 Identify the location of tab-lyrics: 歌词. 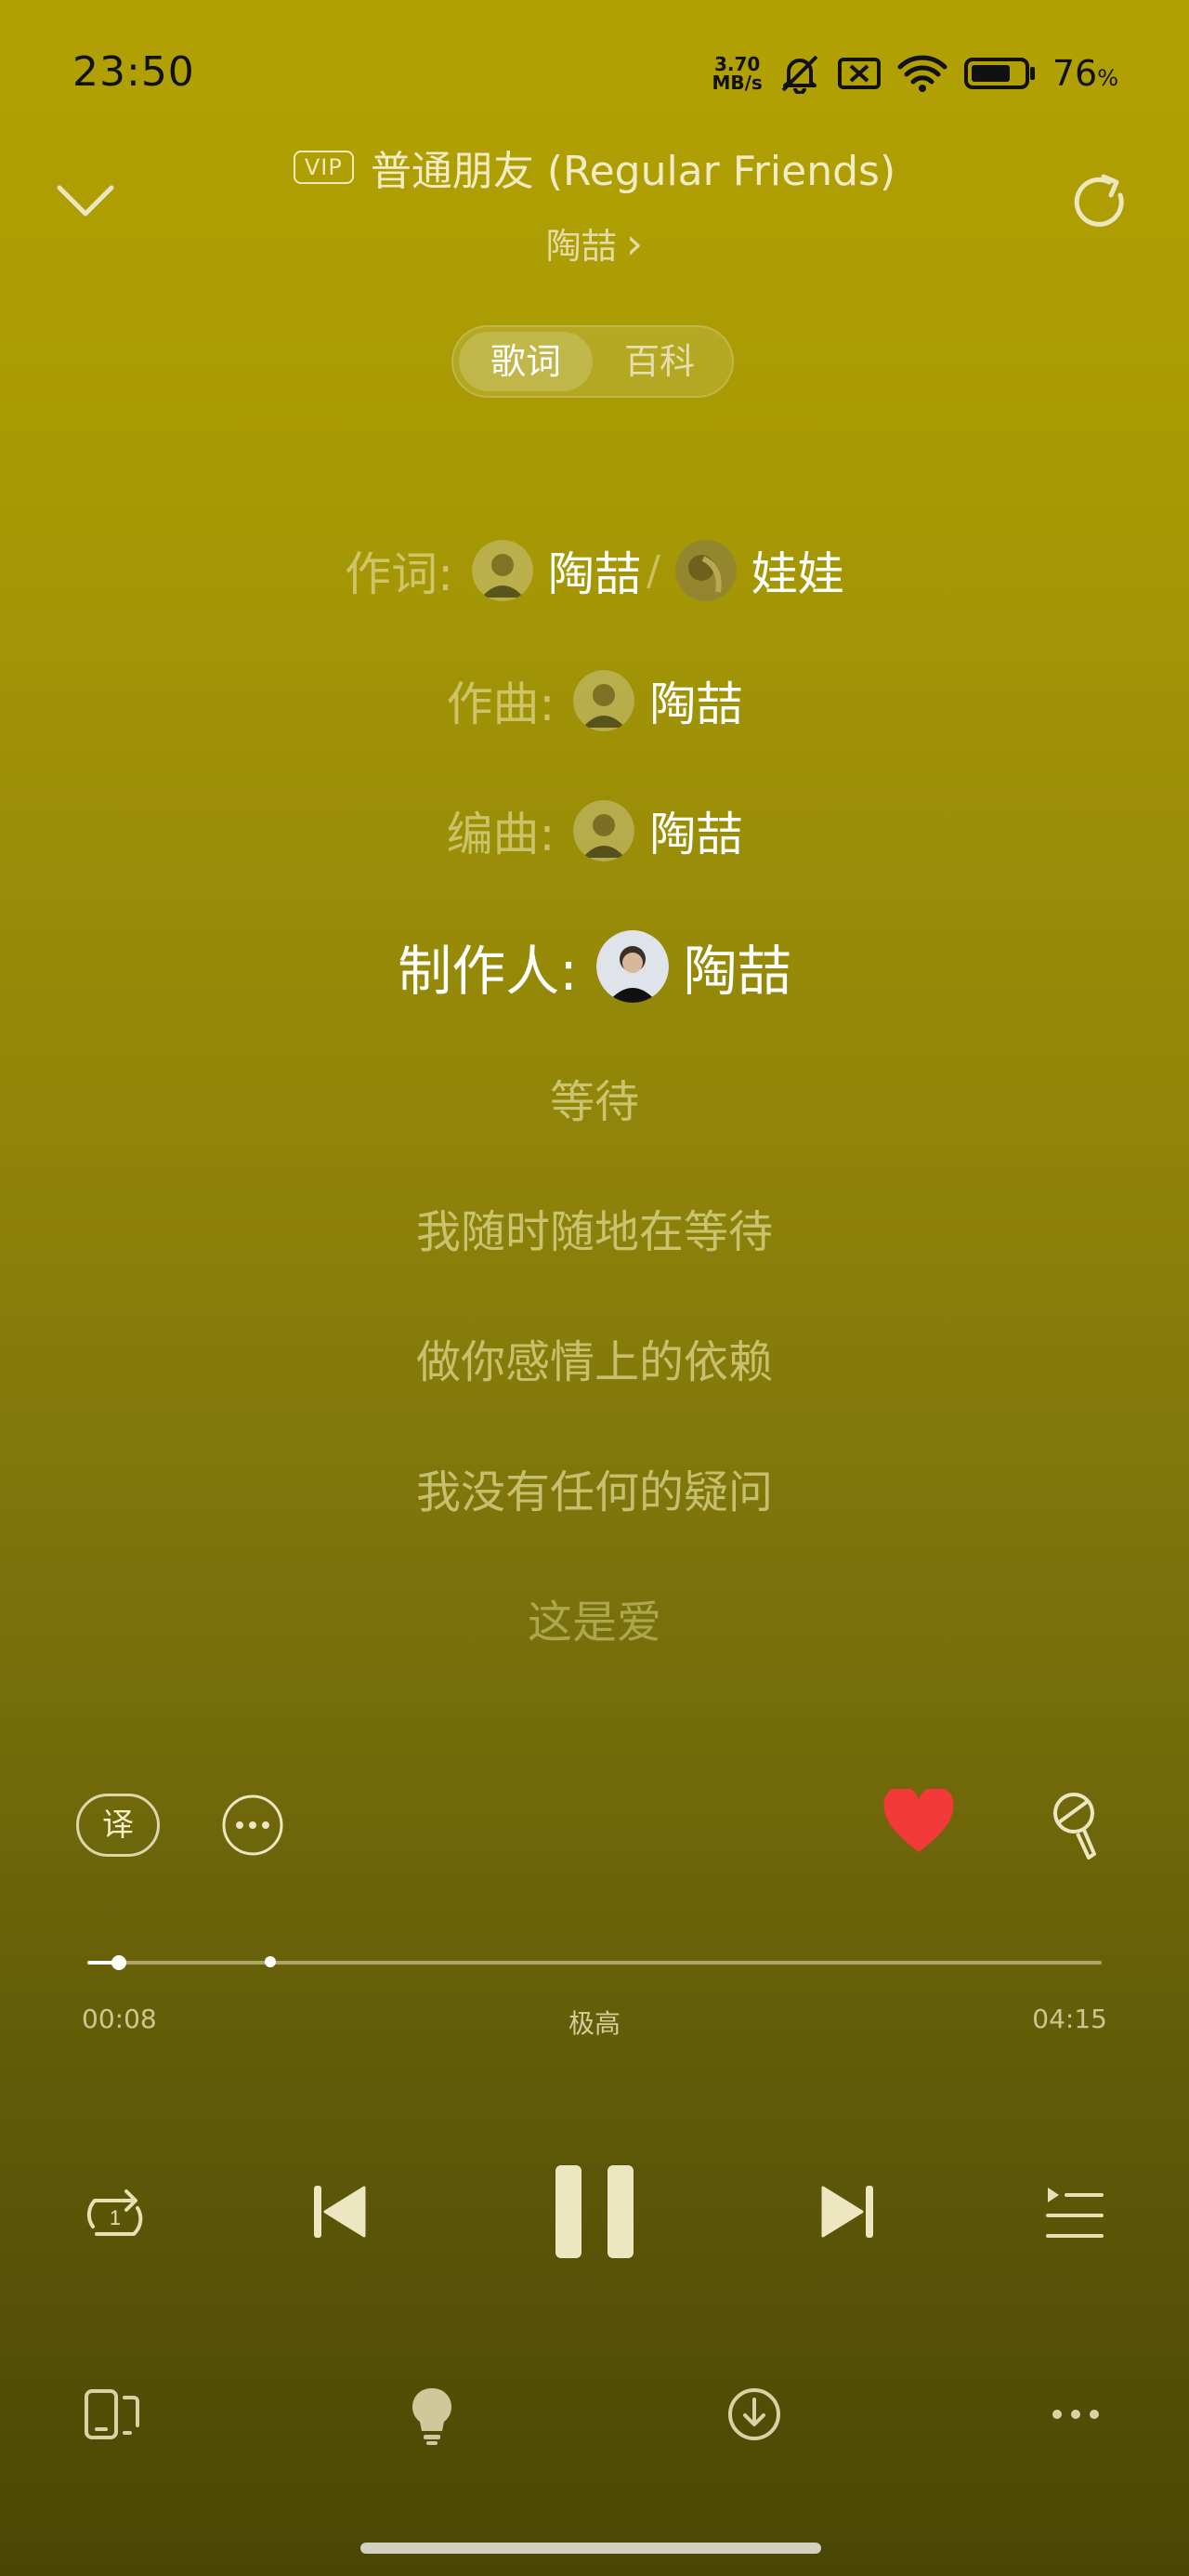
(526, 361).